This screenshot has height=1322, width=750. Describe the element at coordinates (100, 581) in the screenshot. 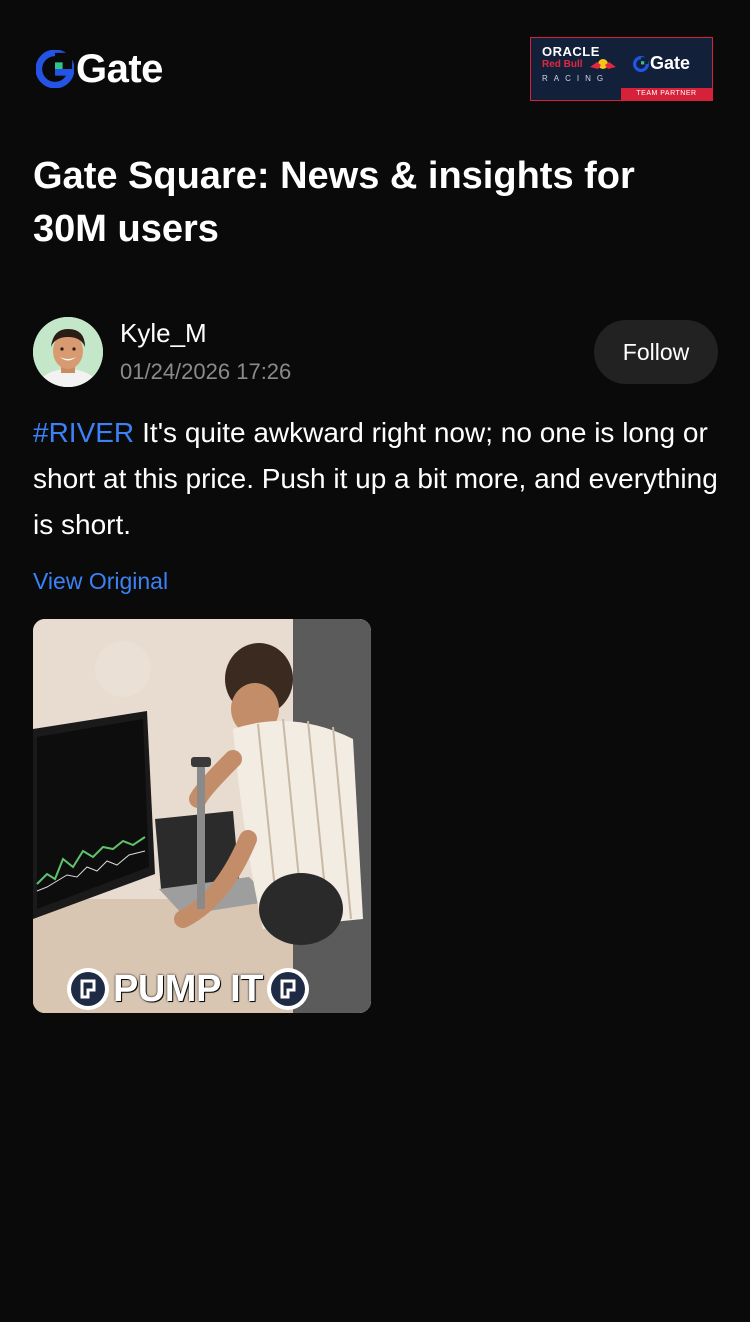

I see `view-original-link: View Original` at that location.